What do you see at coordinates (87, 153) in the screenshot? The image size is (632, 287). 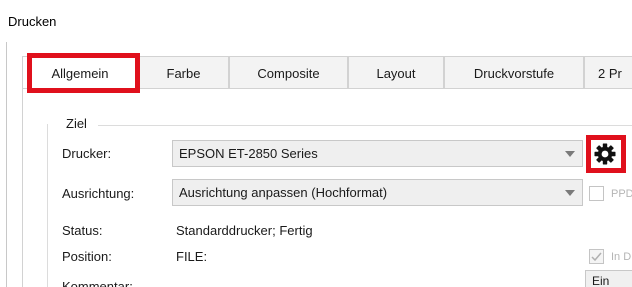 I see `drucker-label: Drucker:` at bounding box center [87, 153].